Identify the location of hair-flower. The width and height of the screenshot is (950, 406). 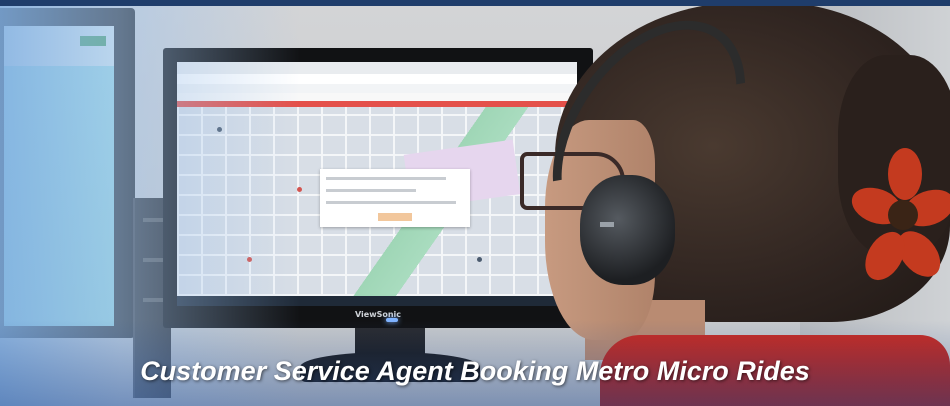
(898, 220).